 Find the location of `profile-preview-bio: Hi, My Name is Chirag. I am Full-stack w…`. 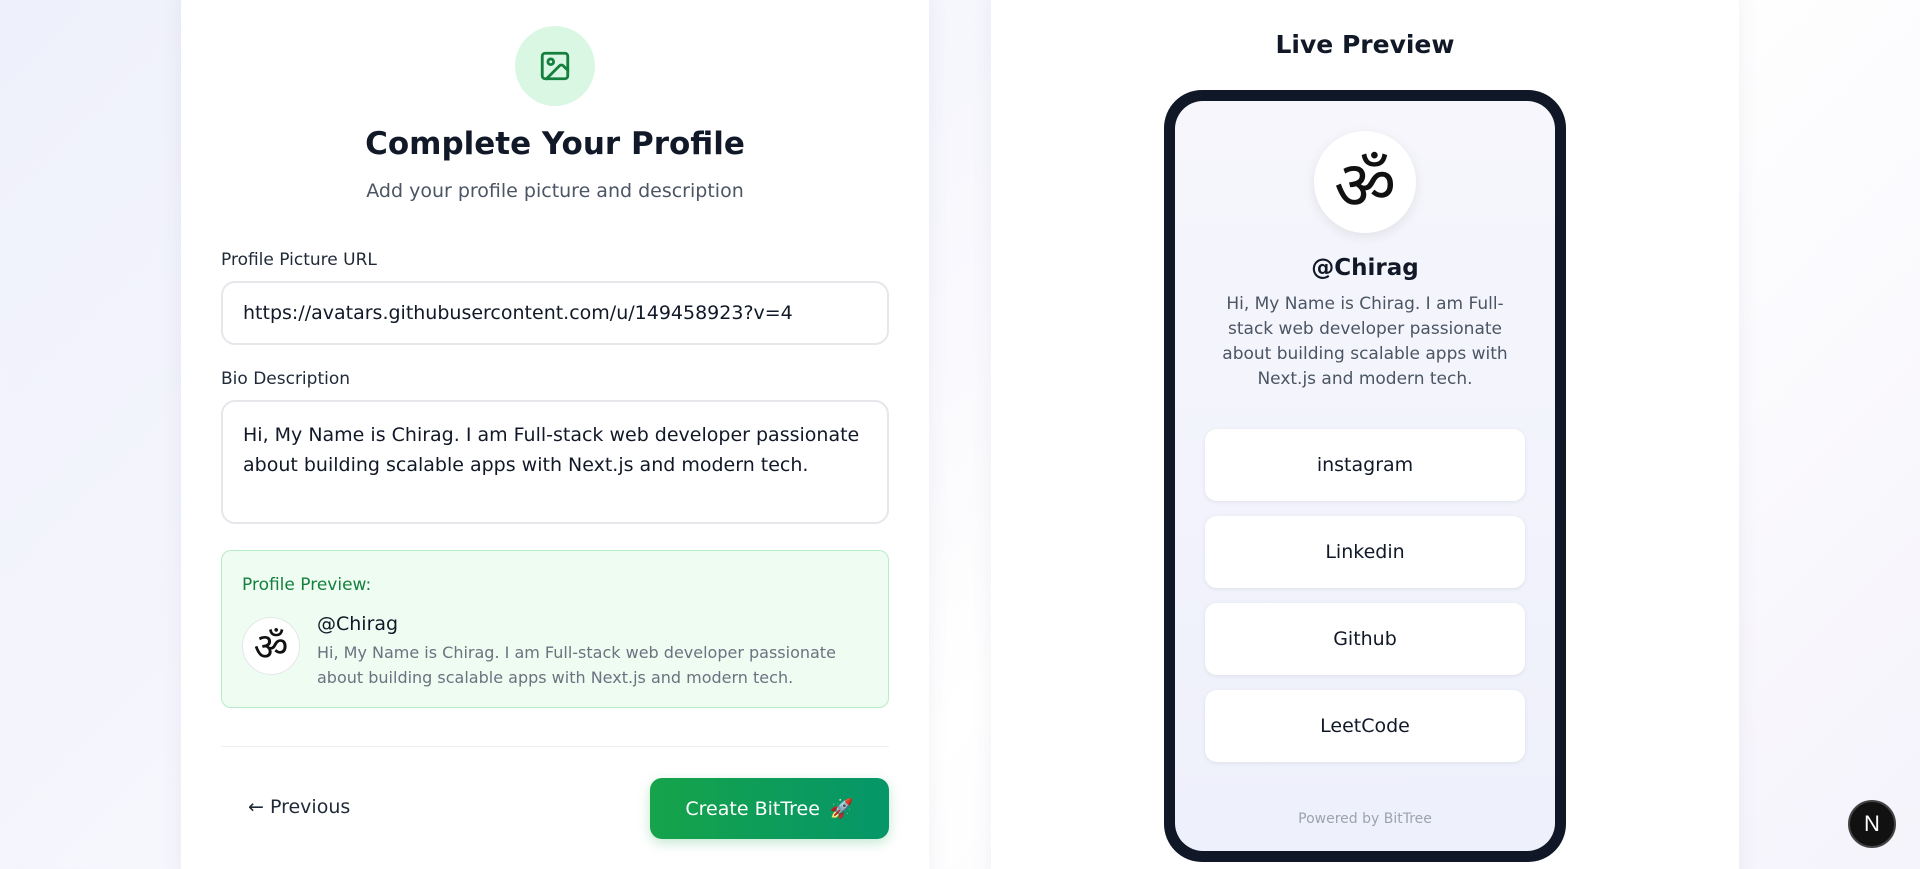

profile-preview-bio: Hi, My Name is Chirag. I am Full-stack w… is located at coordinates (576, 665).